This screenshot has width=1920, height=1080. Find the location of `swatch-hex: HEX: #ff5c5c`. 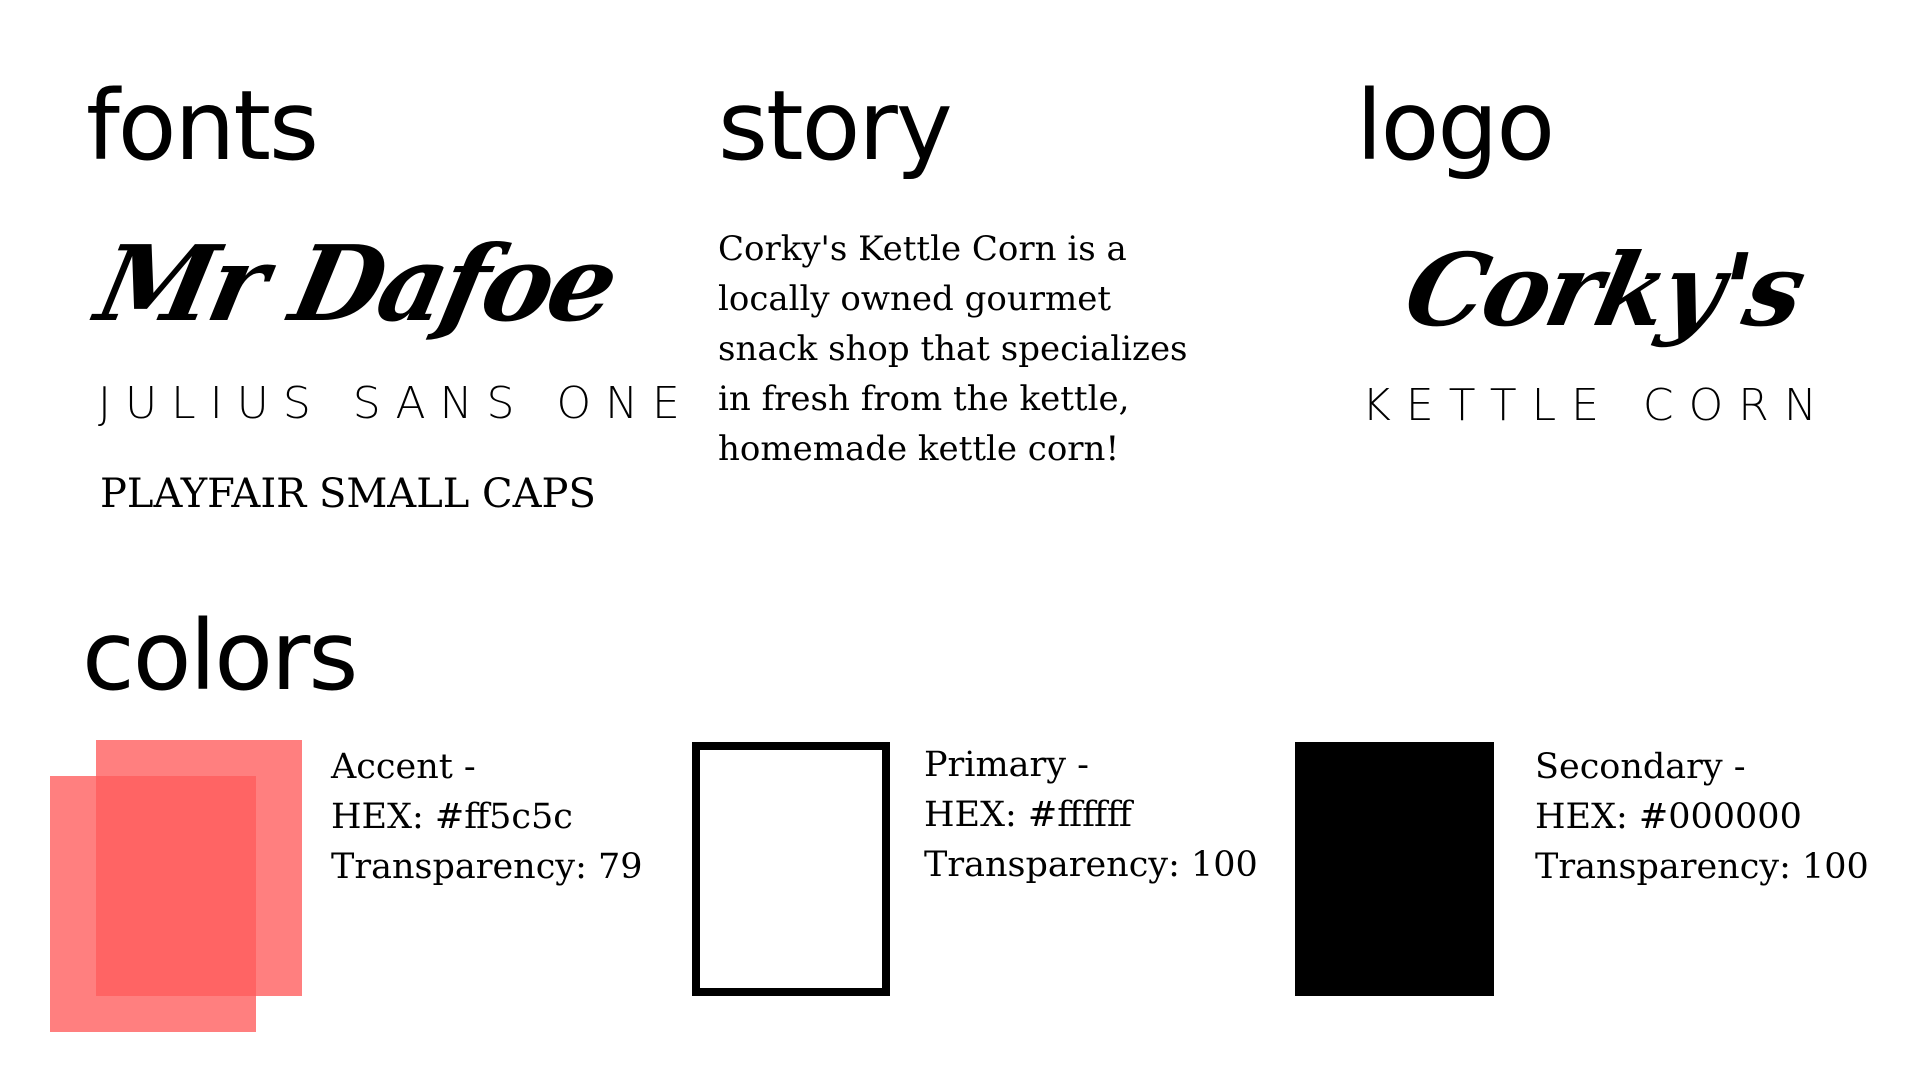

swatch-hex: HEX: #ff5c5c is located at coordinates (452, 817).